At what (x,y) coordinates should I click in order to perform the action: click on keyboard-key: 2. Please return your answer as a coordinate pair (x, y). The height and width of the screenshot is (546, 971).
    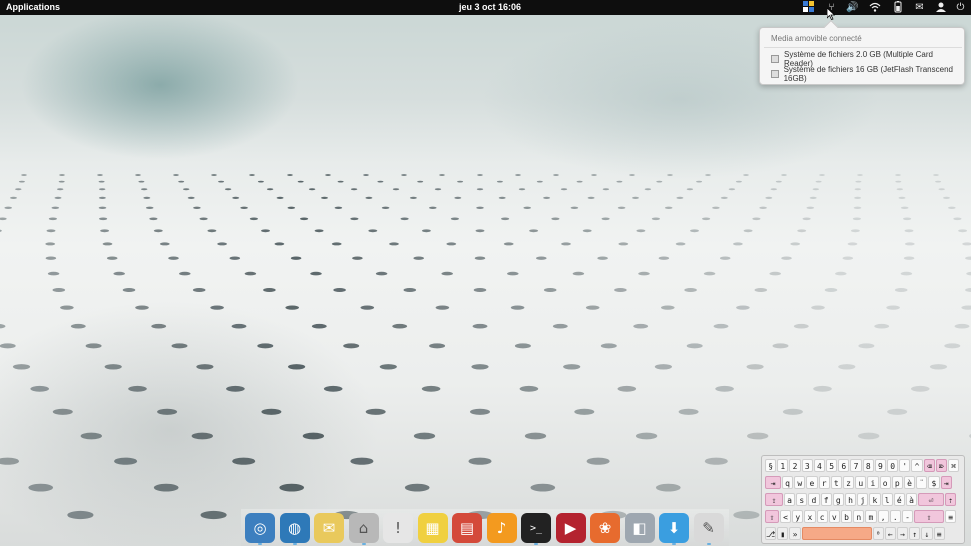
    Looking at the image, I should click on (795, 465).